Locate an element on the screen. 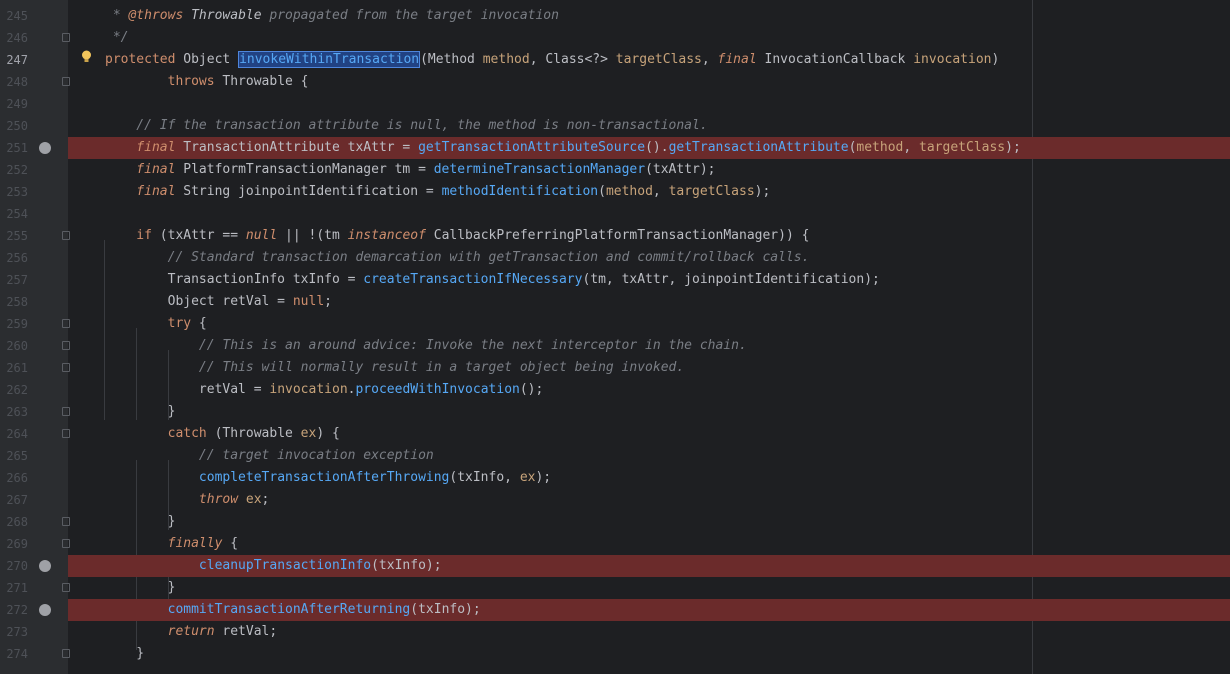 This screenshot has height=674, width=1230. code-line: cleanupTransactionInfo(txInfo); is located at coordinates (273, 566).